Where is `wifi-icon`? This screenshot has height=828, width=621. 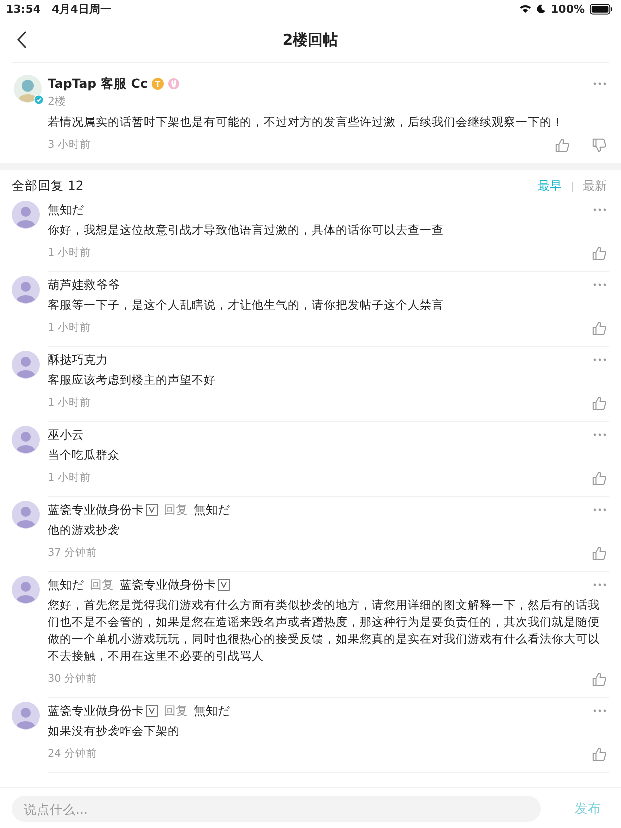
wifi-icon is located at coordinates (525, 9).